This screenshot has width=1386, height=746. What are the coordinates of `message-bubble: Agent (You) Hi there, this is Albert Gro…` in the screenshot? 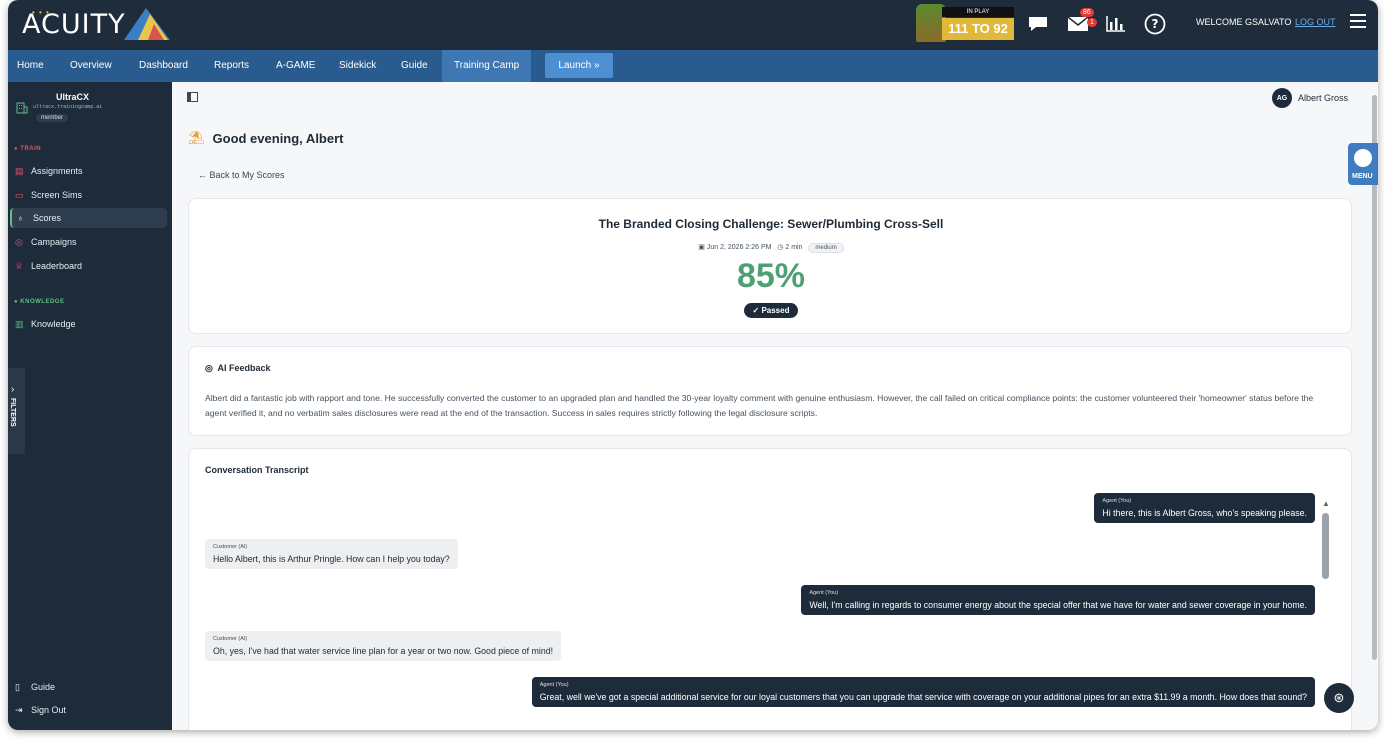 It's located at (1204, 508).